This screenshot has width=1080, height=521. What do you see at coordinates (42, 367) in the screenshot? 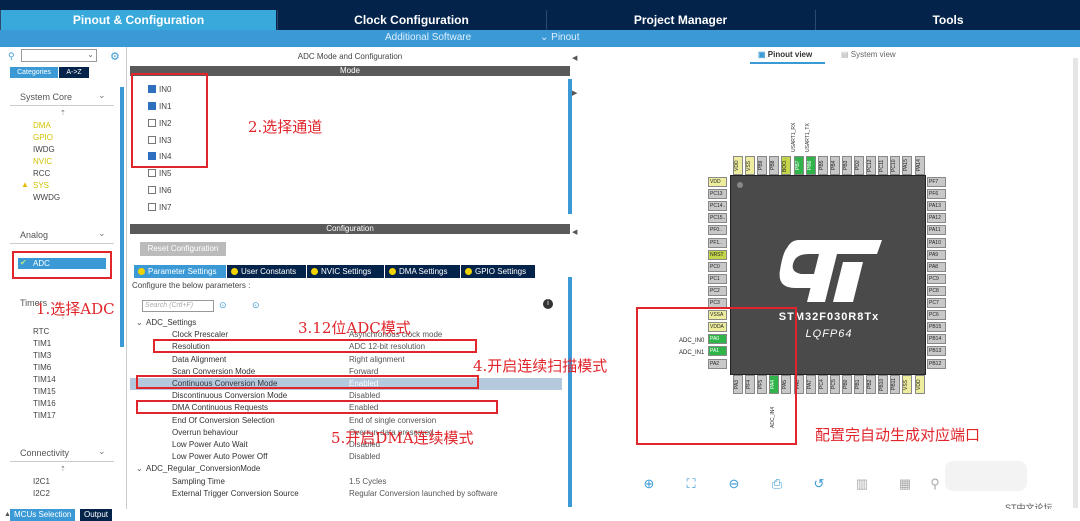
I see `list-item-tim6: TIM6` at bounding box center [42, 367].